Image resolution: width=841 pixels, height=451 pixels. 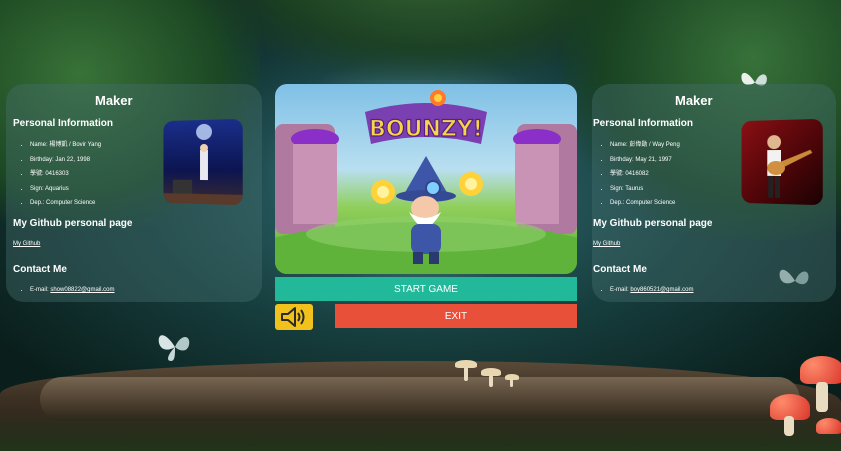 What do you see at coordinates (65, 189) in the screenshot?
I see `list-item: Sign: Aquarius` at bounding box center [65, 189].